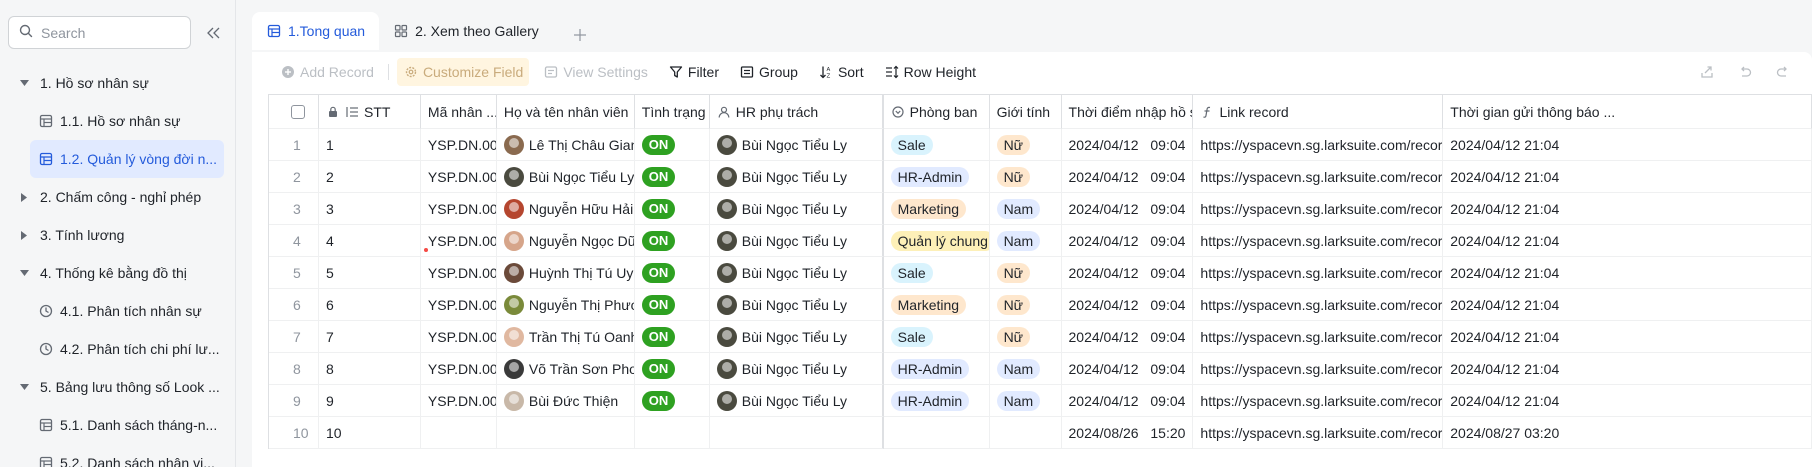 Image resolution: width=1812 pixels, height=467 pixels. Describe the element at coordinates (294, 145) in the screenshot. I see `row-index-cell: 1` at that location.